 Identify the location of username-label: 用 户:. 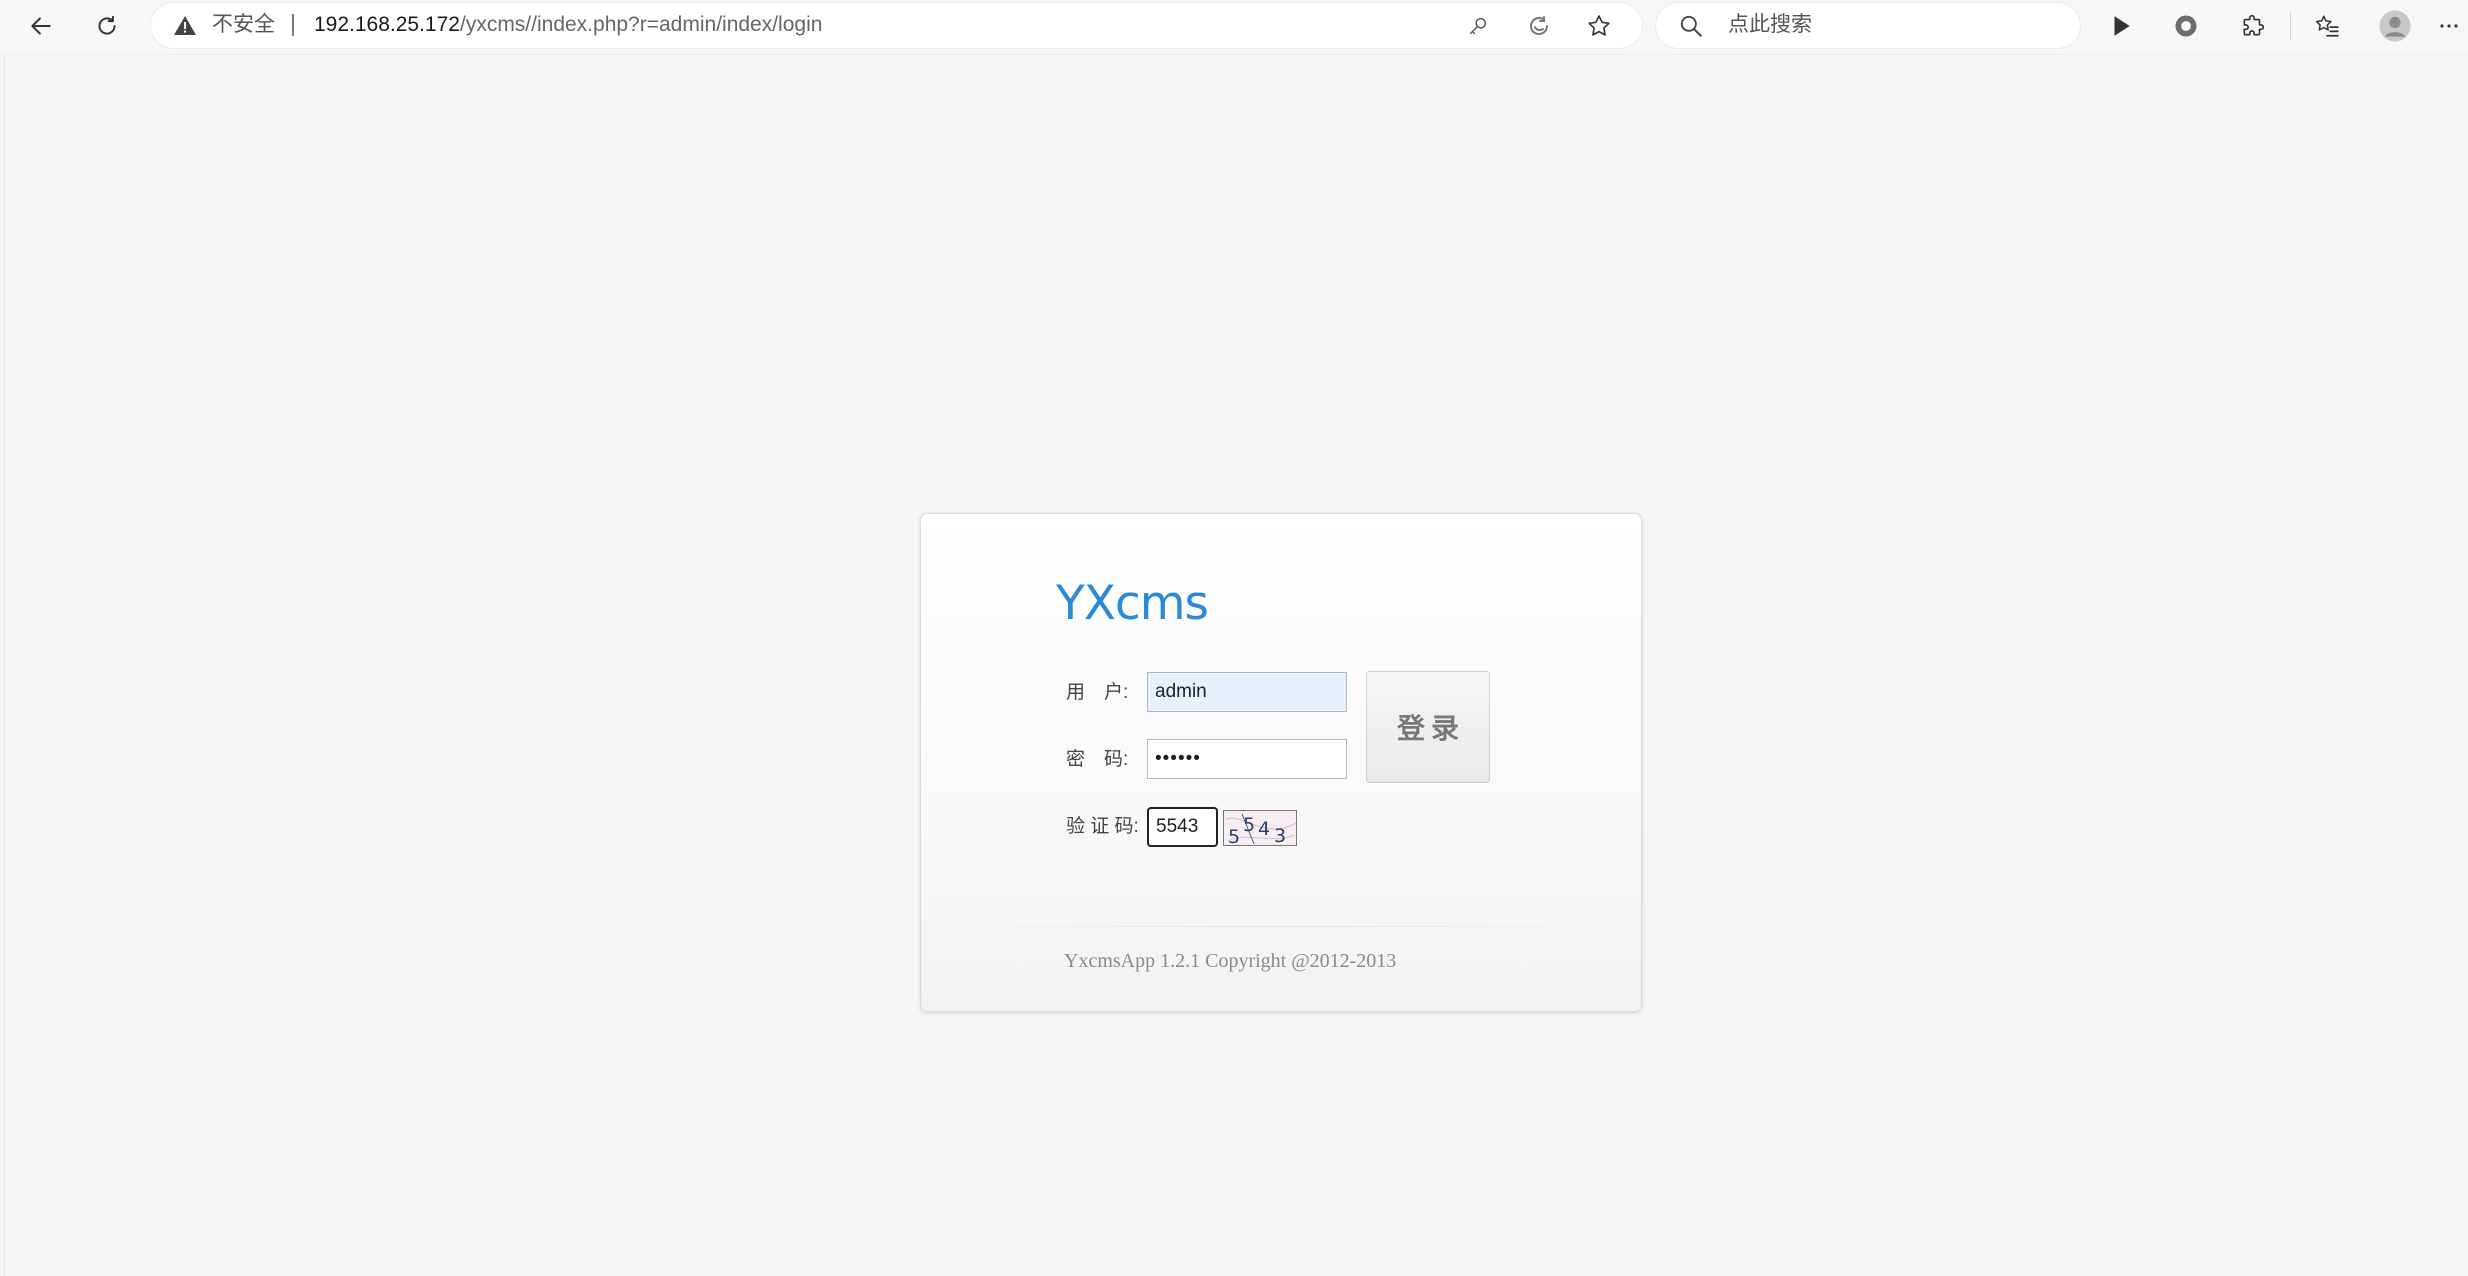
(1097, 692).